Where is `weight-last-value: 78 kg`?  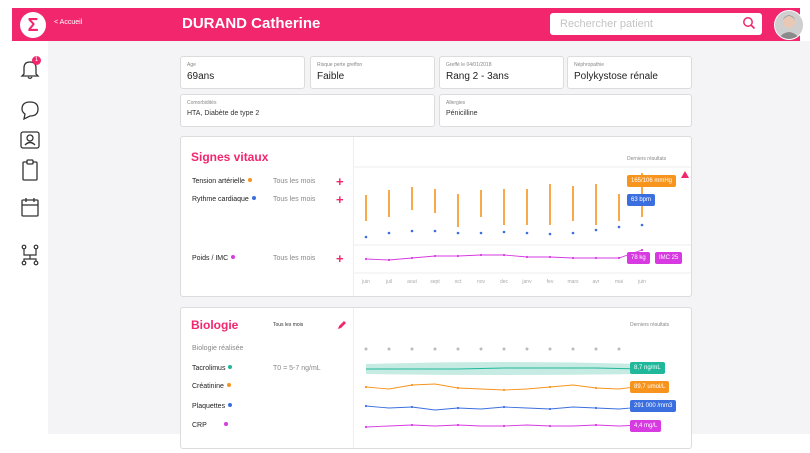
weight-last-value: 78 kg is located at coordinates (638, 258).